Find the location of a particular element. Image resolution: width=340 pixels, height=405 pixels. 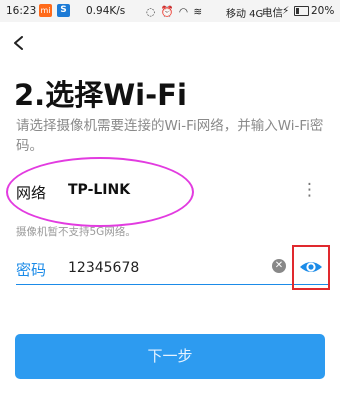

network-speed: 0.94K/s is located at coordinates (106, 11).